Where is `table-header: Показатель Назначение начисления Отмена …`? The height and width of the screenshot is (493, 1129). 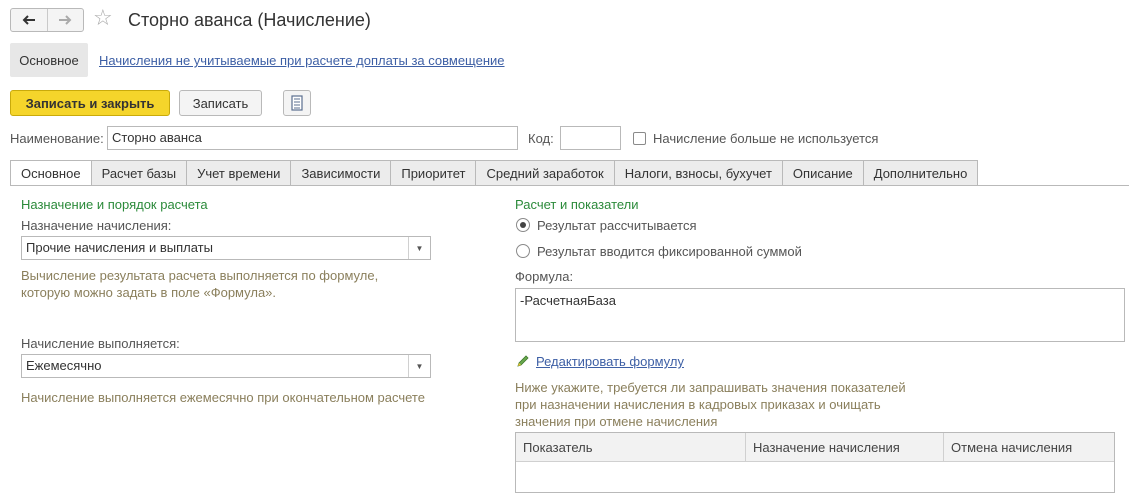
table-header: Показатель Назначение начисления Отмена … is located at coordinates (815, 447).